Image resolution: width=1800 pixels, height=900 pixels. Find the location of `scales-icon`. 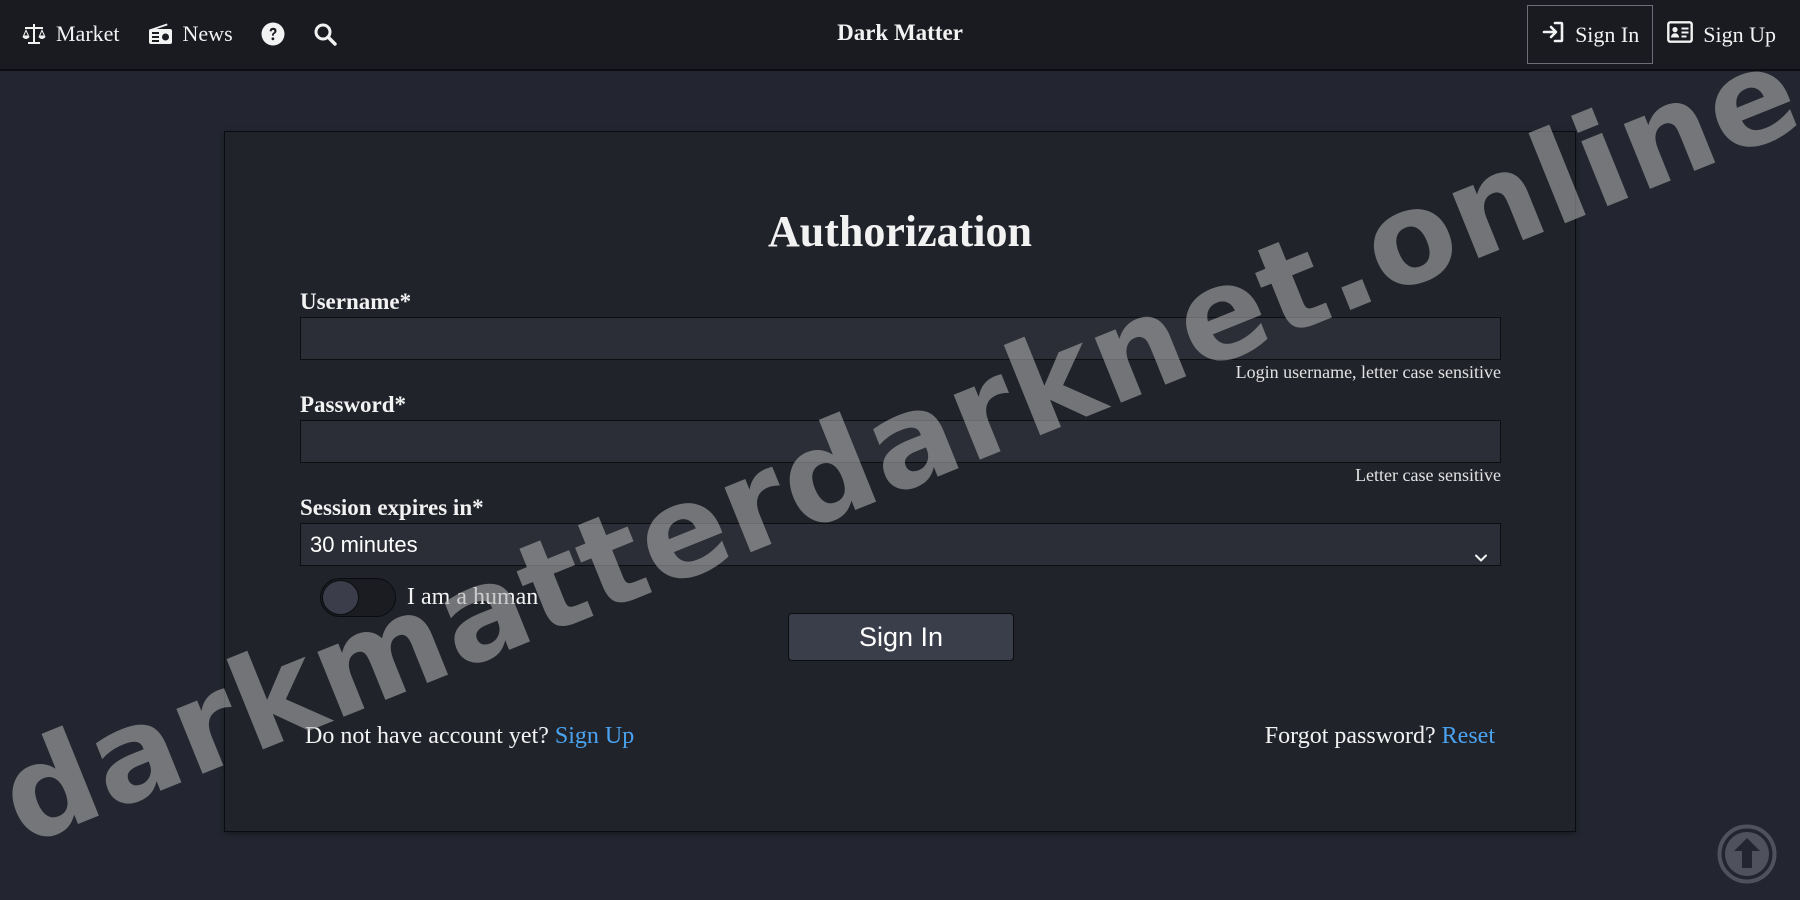

scales-icon is located at coordinates (34, 34).